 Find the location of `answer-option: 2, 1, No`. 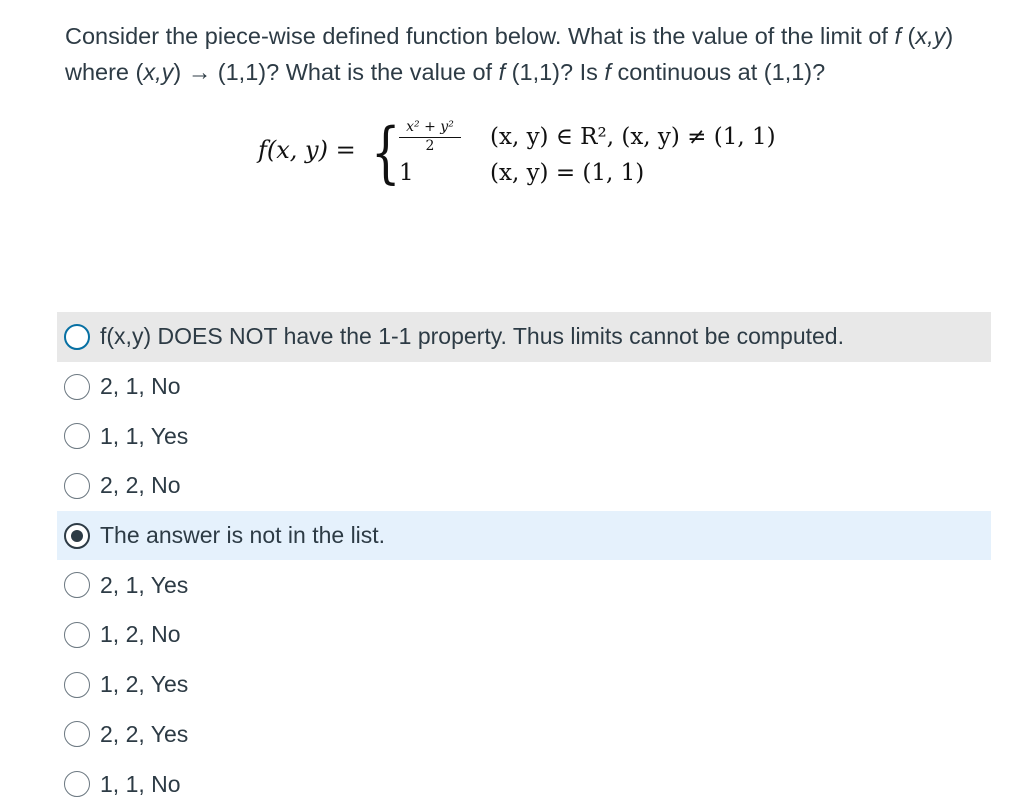

answer-option: 2, 1, No is located at coordinates (524, 387).